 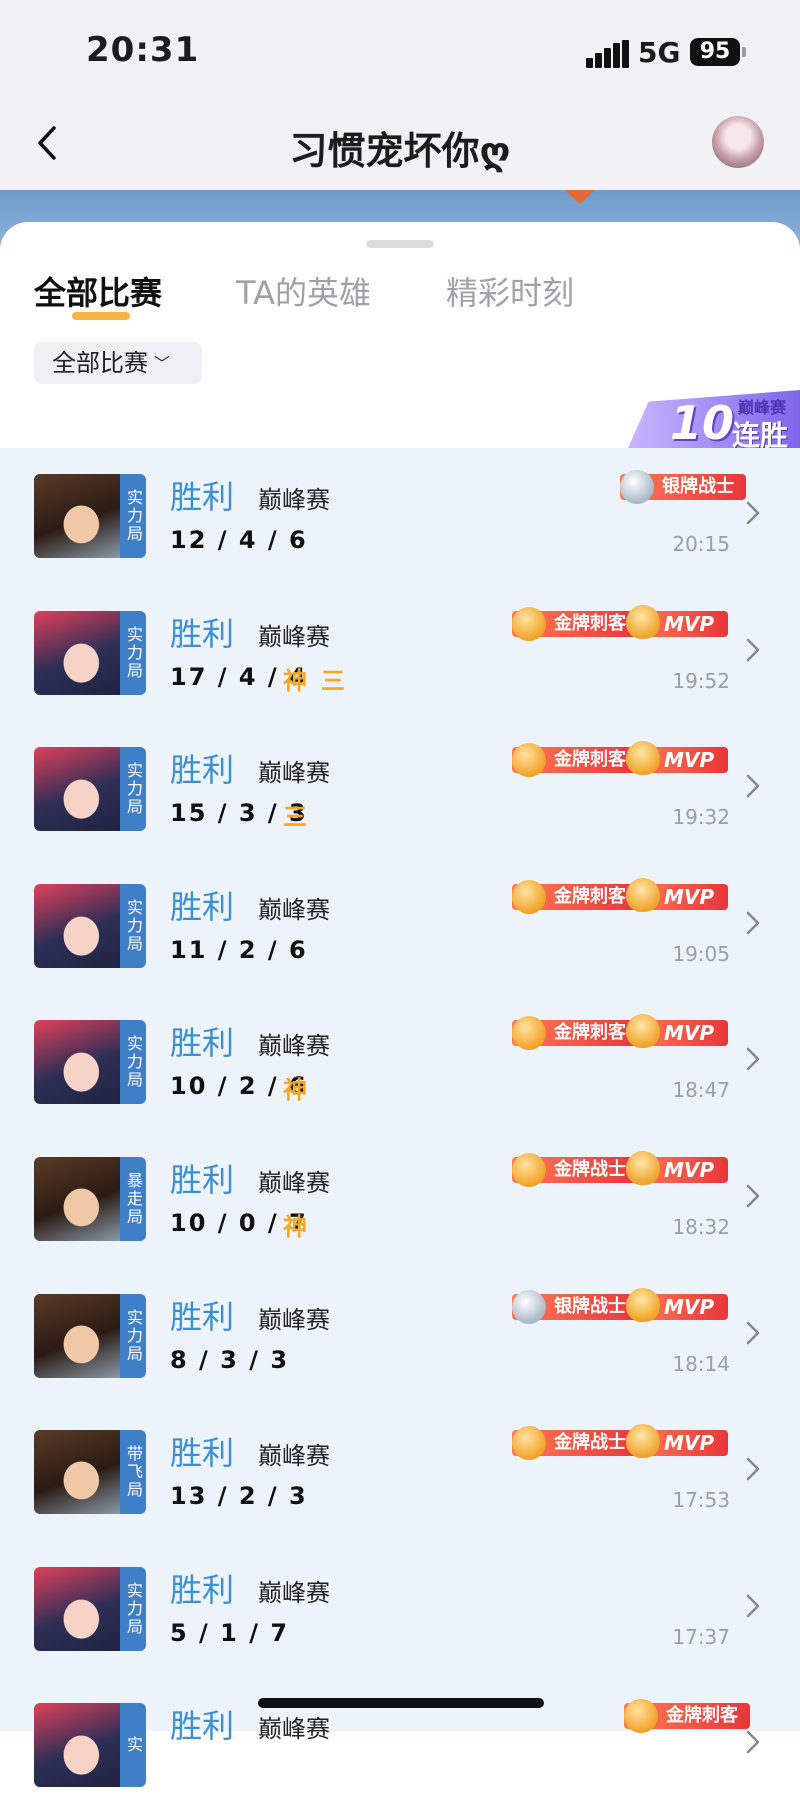 What do you see at coordinates (400, 1609) in the screenshot?
I see `match-row: 实力局 胜利 巅峰赛 5 / 1 / 7 17:37` at bounding box center [400, 1609].